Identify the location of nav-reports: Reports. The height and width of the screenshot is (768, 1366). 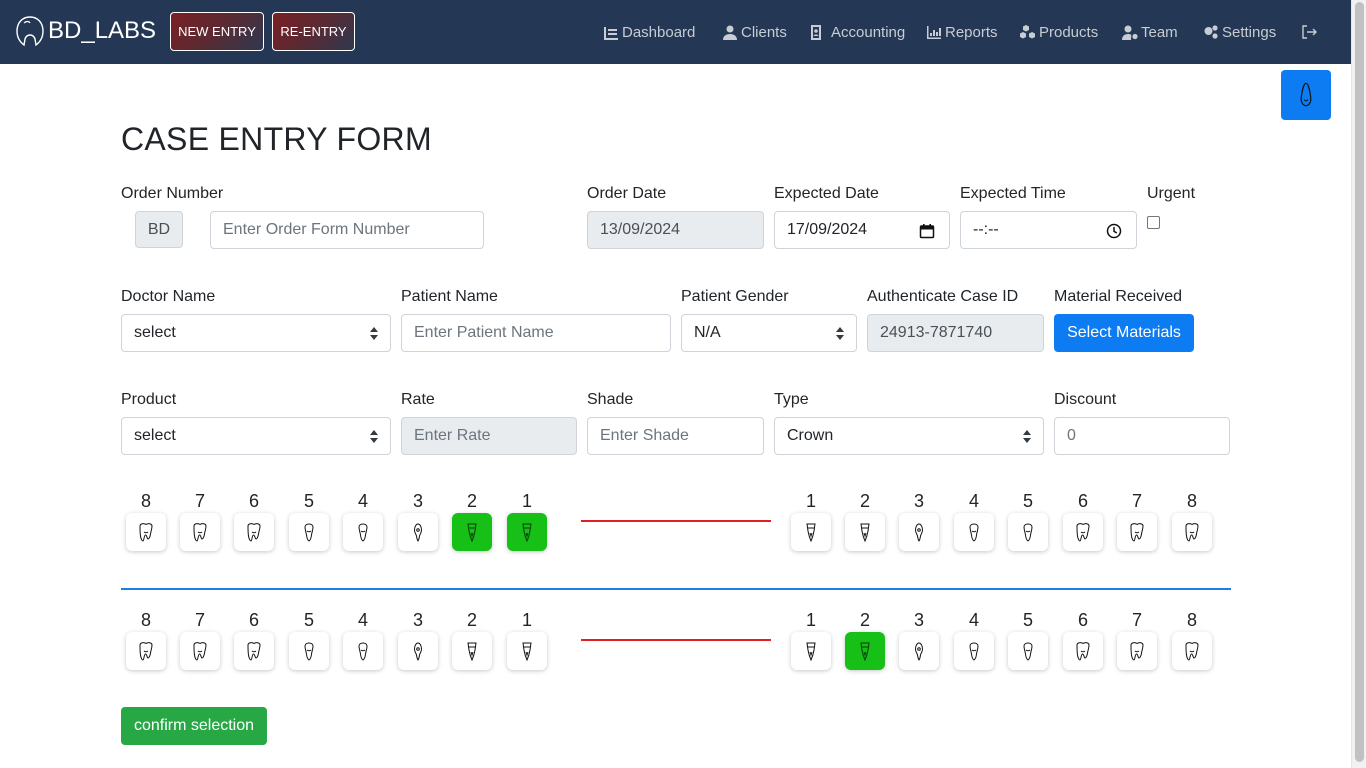
(962, 32).